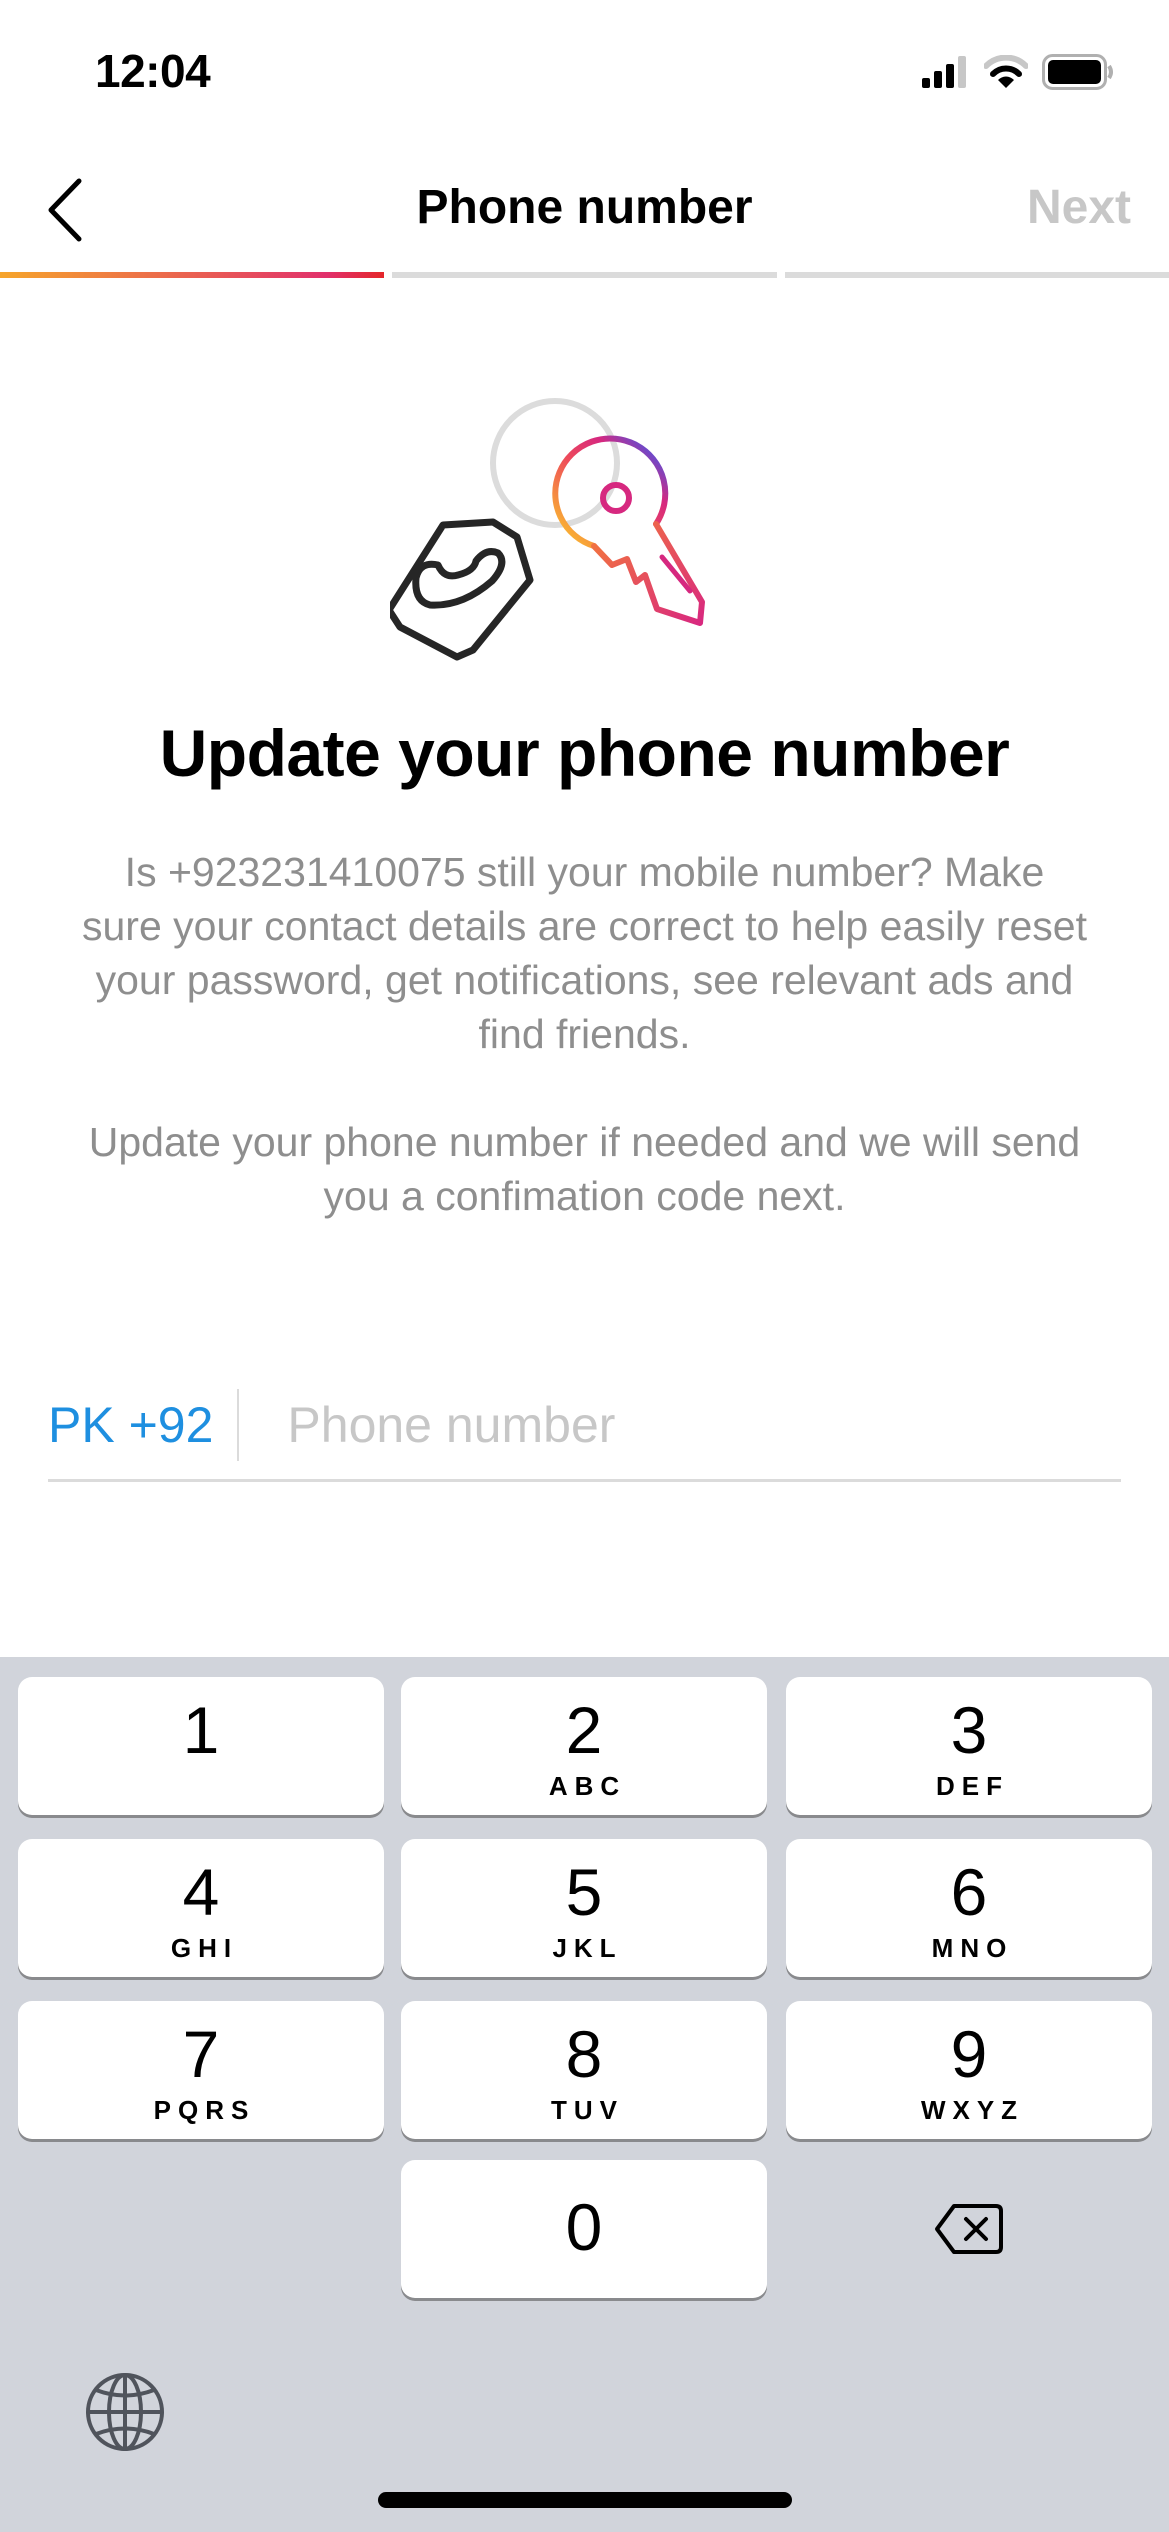  I want to click on key-2: 2 ABC, so click(584, 1746).